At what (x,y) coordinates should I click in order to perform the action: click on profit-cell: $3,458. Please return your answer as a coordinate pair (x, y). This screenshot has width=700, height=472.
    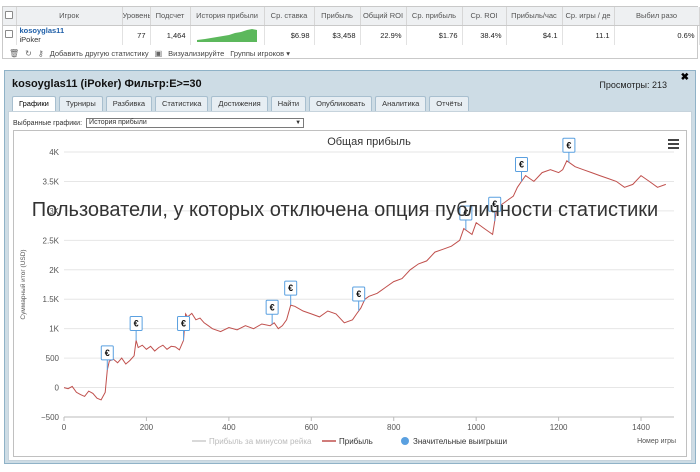
    Looking at the image, I should click on (337, 35).